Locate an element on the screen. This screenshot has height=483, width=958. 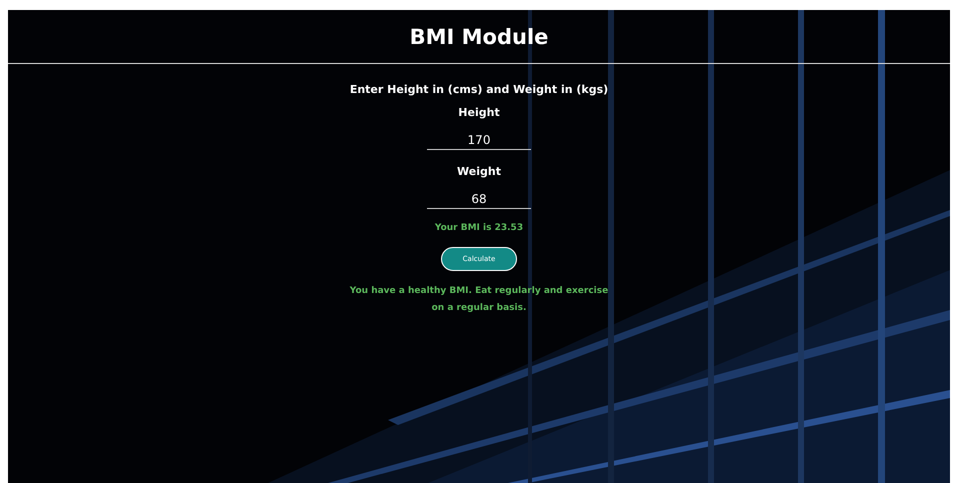
advice-message: You have a healthy BMI. Eat regularly and exercise on a regular basis. is located at coordinates (479, 300).